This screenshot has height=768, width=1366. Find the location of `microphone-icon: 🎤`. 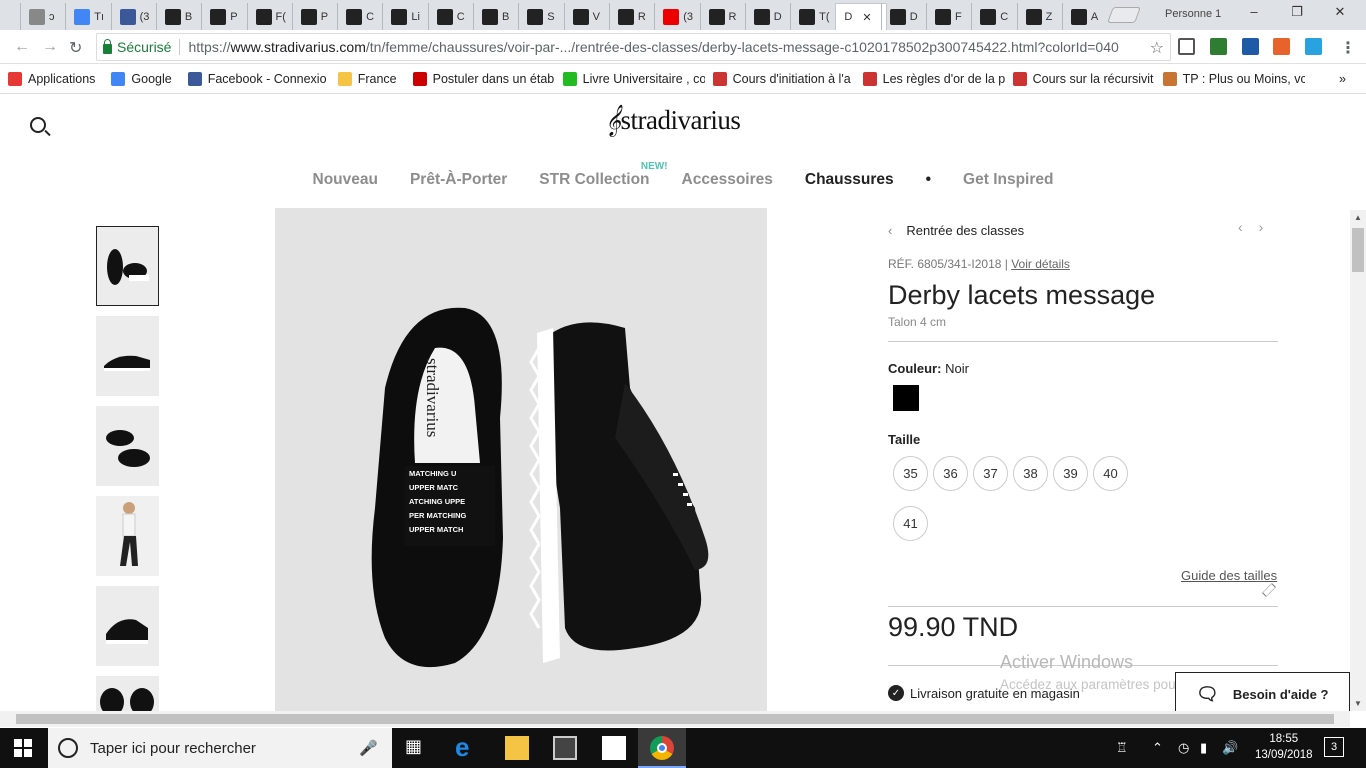

microphone-icon: 🎤 is located at coordinates (368, 748).